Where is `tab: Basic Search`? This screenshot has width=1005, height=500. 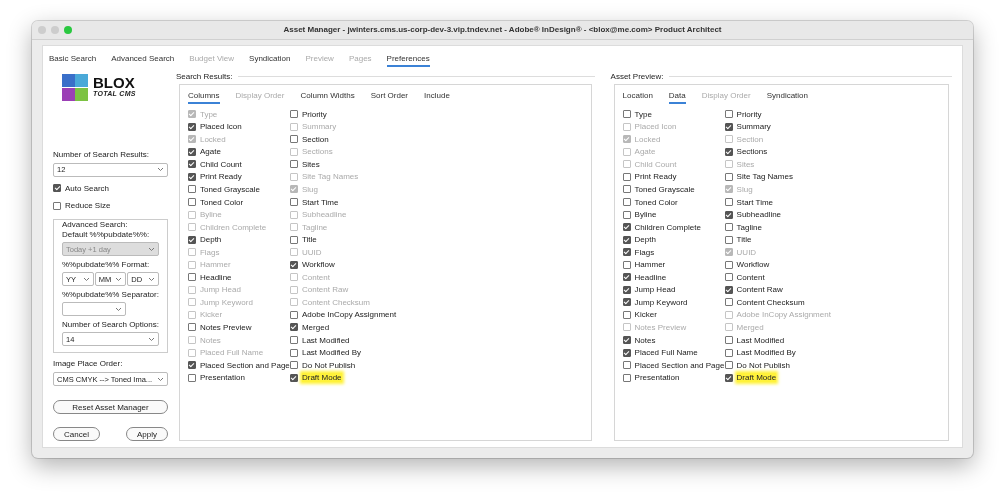
tab: Basic Search is located at coordinates (73, 59).